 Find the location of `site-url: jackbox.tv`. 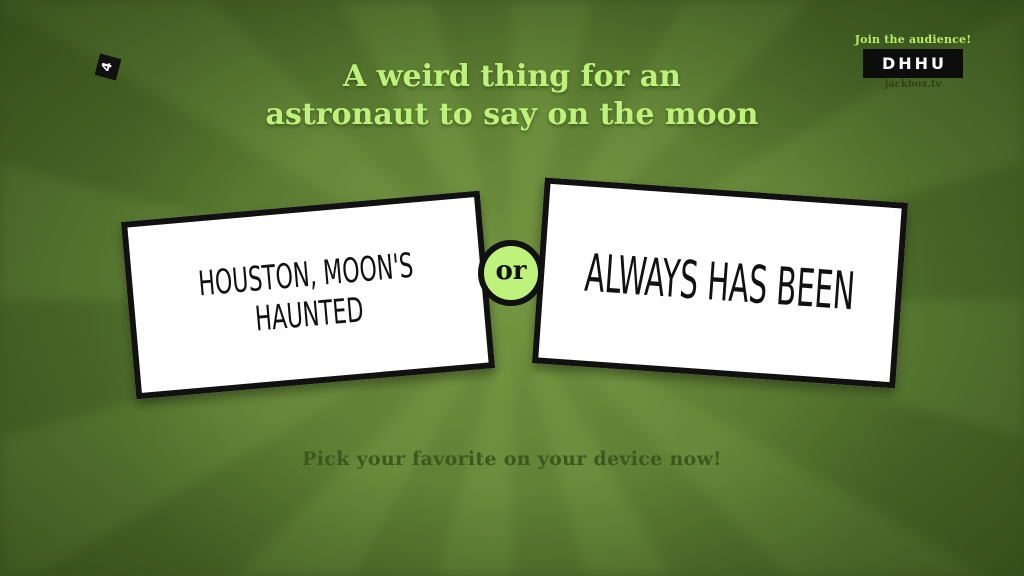

site-url: jackbox.tv is located at coordinates (913, 84).